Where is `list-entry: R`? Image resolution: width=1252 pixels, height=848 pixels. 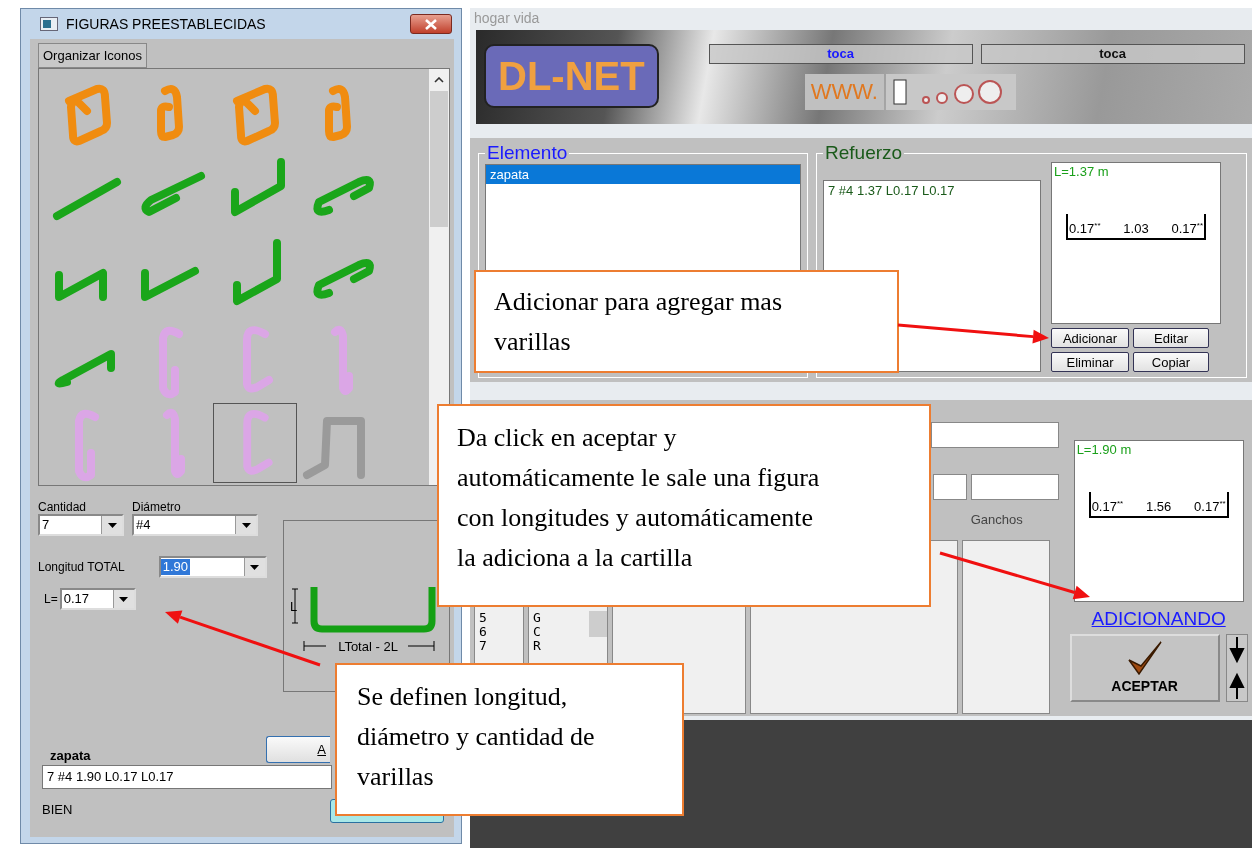
list-entry: R is located at coordinates (537, 646).